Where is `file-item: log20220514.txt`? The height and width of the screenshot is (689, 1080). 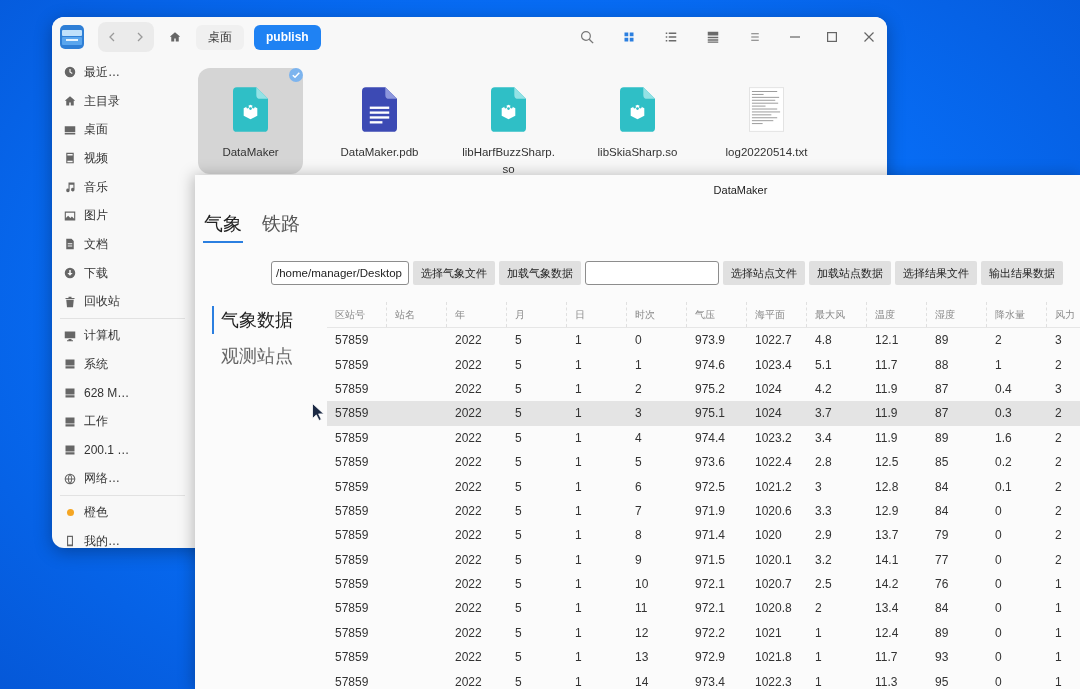
file-item: log20220514.txt is located at coordinates (766, 121).